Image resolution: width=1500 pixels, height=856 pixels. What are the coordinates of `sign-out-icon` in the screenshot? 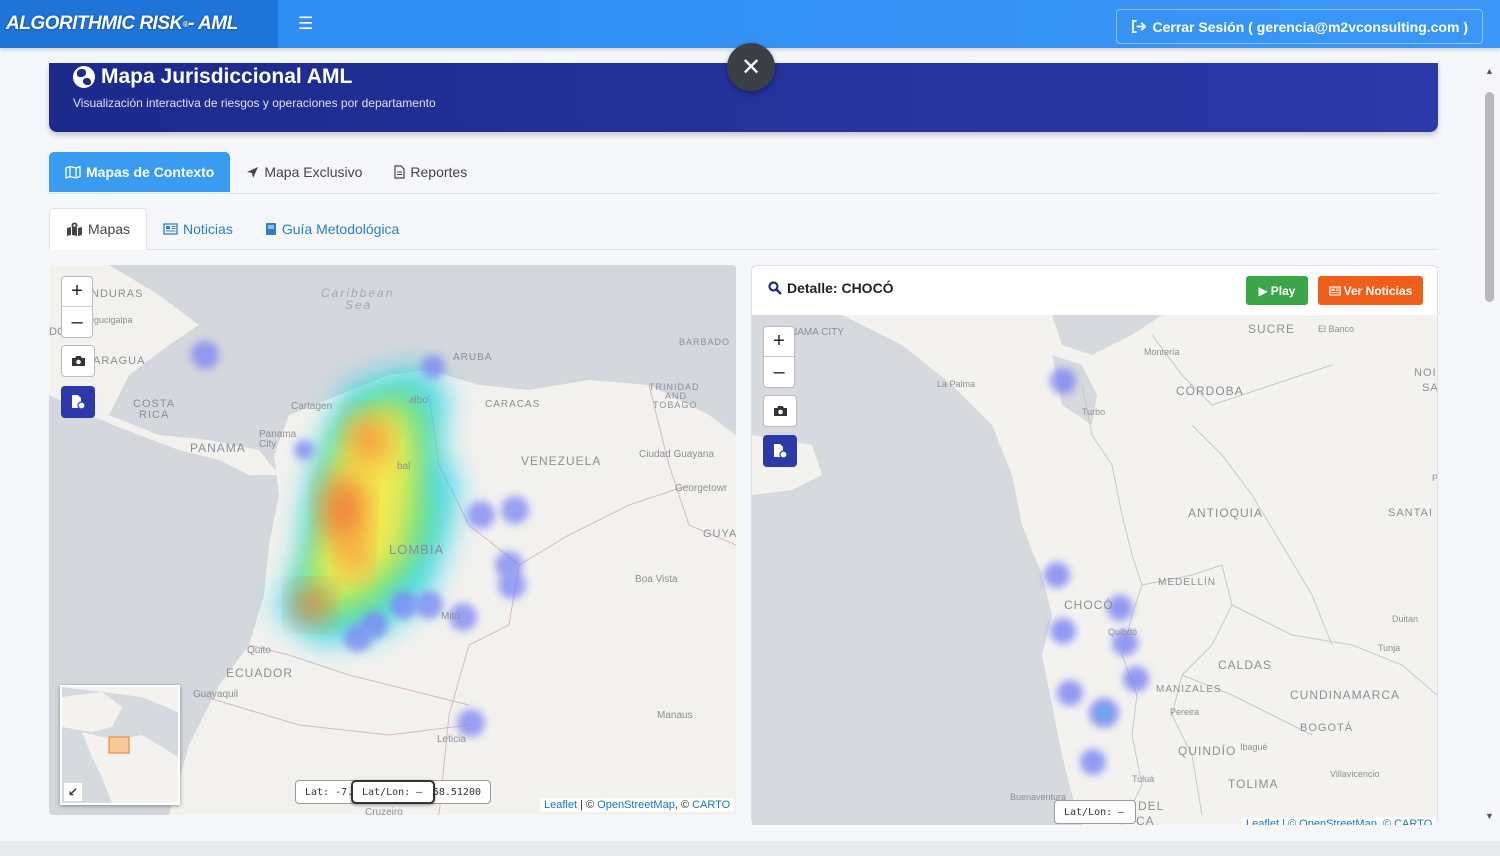 It's located at (1139, 26).